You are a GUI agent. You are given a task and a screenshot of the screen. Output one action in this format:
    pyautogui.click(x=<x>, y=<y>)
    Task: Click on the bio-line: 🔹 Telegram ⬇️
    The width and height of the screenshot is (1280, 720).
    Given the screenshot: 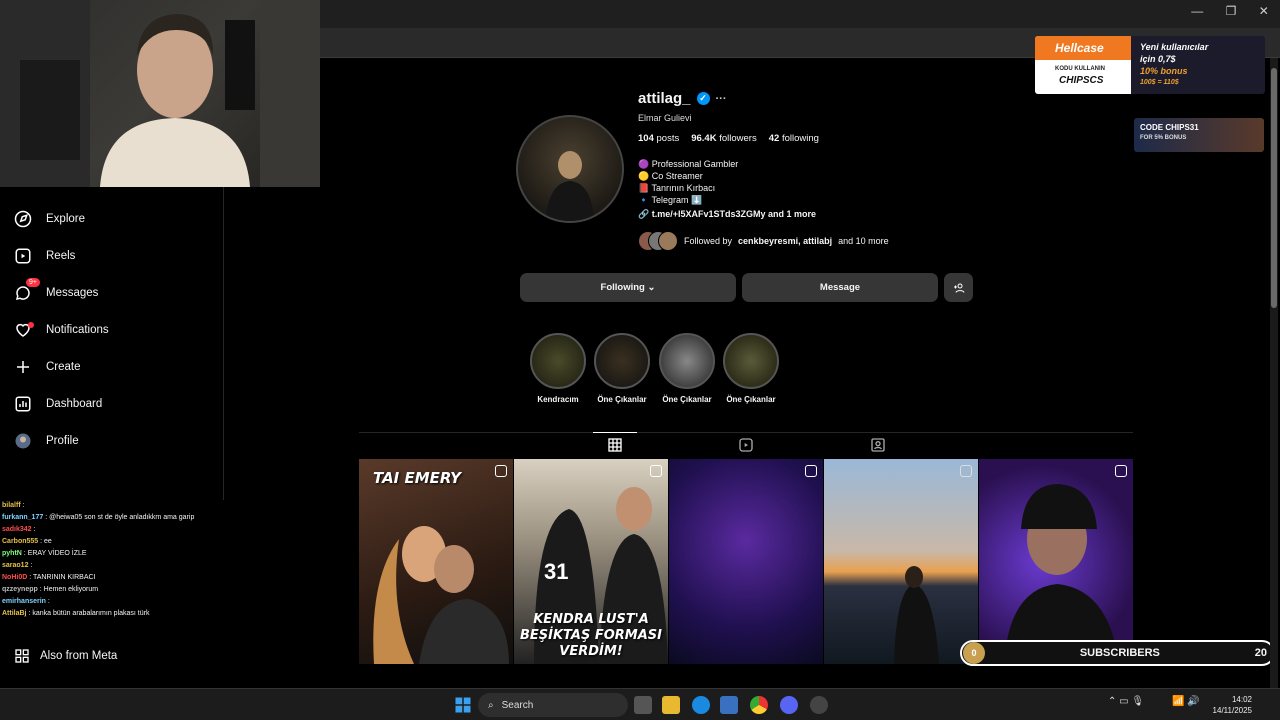 What is the action you would take?
    pyautogui.click(x=670, y=200)
    